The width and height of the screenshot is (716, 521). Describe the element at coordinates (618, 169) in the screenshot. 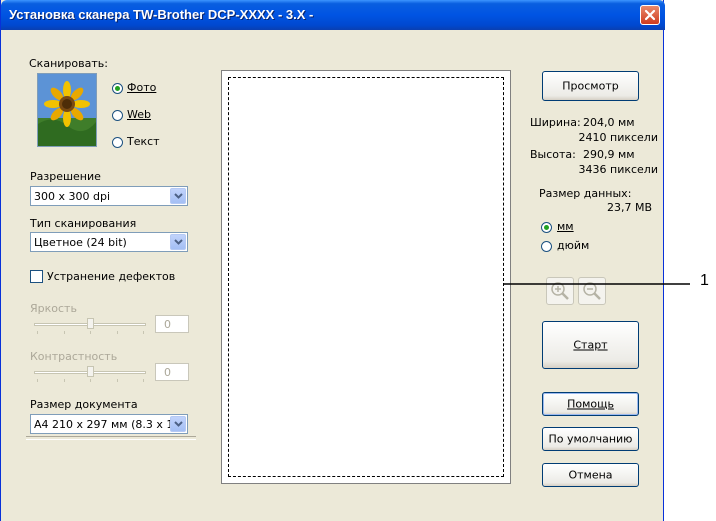

I see `height-px: 3436 пиксели` at that location.